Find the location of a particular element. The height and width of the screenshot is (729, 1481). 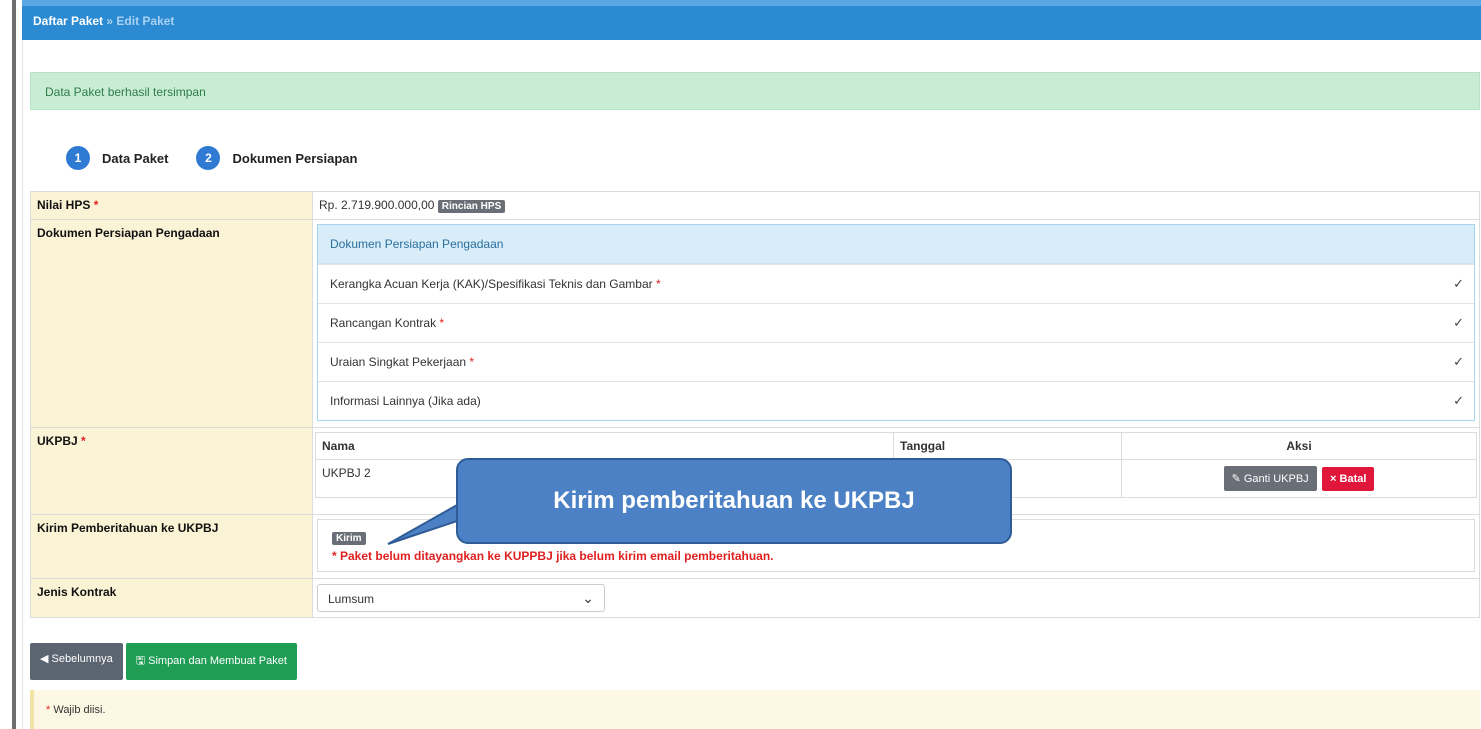

ukpbj-aksi: ✎ Ganti UKPBJ × Batal is located at coordinates (1299, 478).